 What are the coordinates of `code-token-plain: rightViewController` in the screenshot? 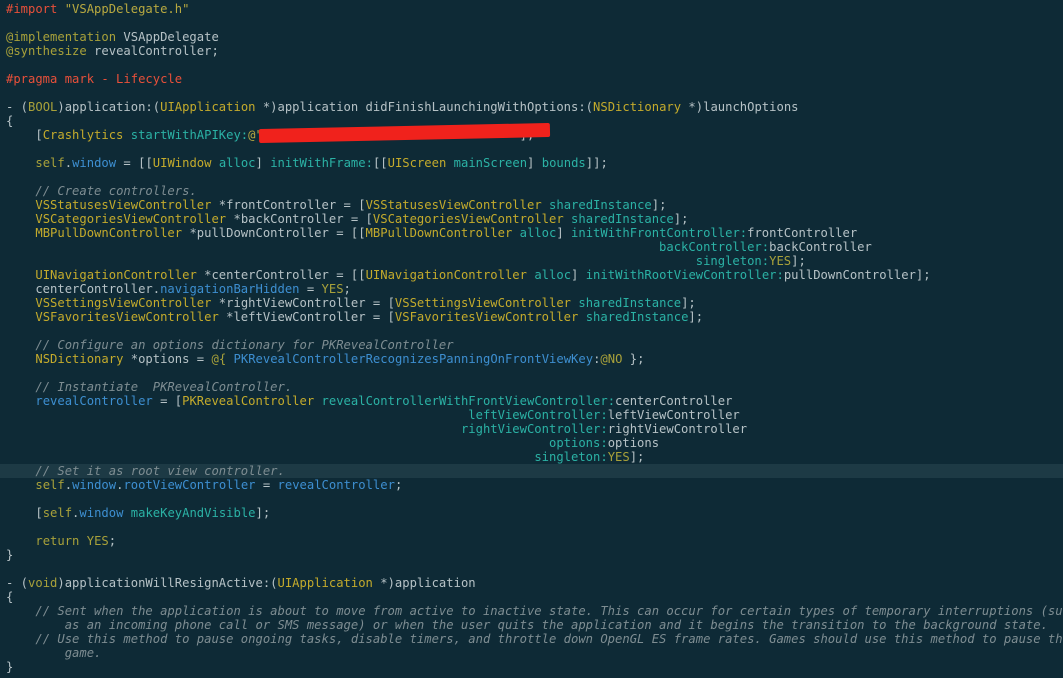 It's located at (677, 429).